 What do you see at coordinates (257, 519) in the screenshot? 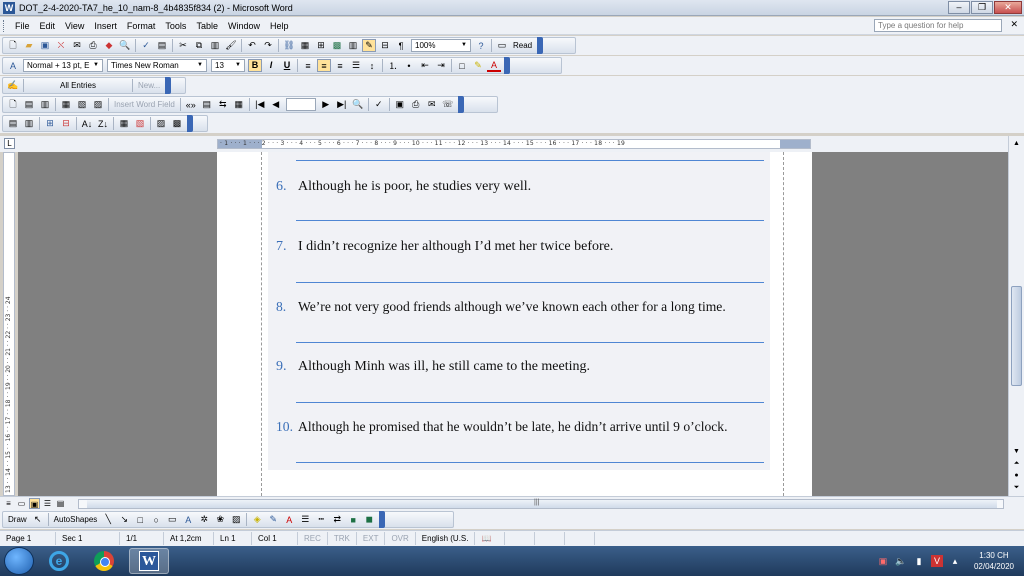
I see `fill-color-icon: ◈` at bounding box center [257, 519].